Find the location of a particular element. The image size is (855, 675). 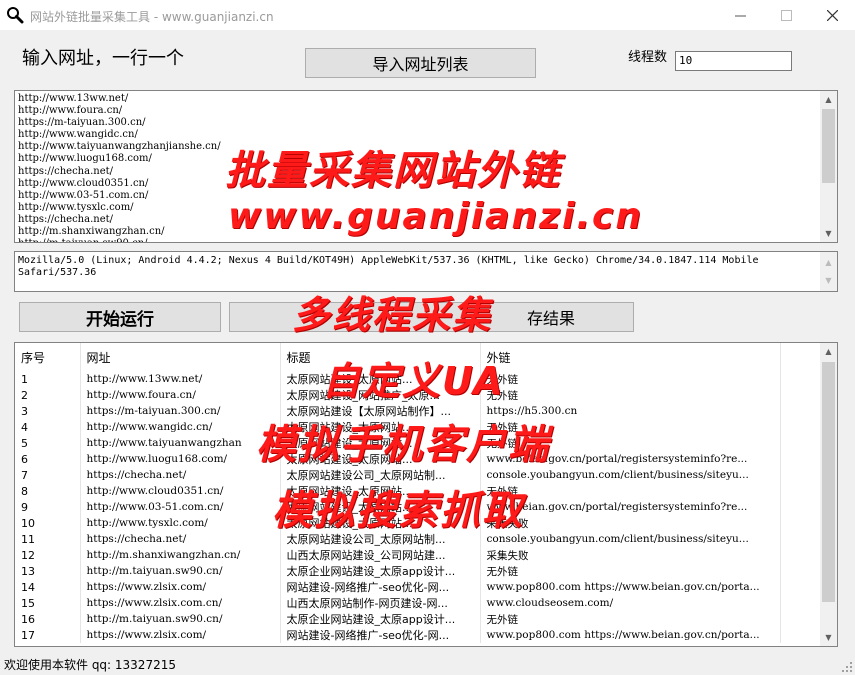

row-index-cell: 12 is located at coordinates (48, 555).